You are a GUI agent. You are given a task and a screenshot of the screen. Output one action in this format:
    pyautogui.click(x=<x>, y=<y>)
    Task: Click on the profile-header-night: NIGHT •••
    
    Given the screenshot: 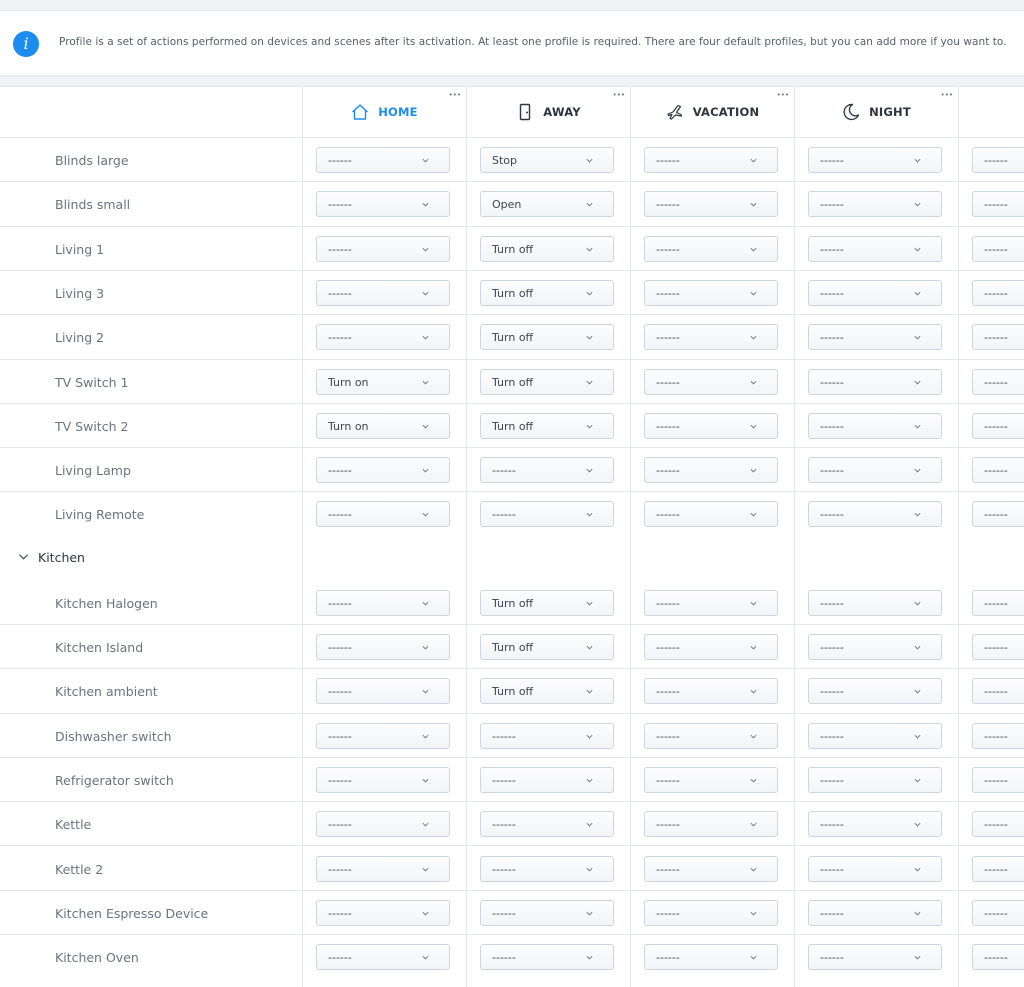 What is the action you would take?
    pyautogui.click(x=876, y=112)
    